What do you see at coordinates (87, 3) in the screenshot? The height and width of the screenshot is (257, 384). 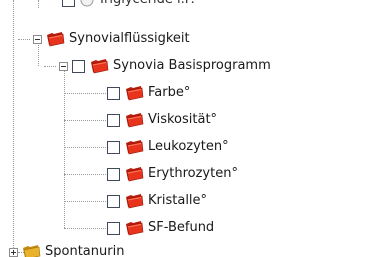 I see `gray-folder-icon` at bounding box center [87, 3].